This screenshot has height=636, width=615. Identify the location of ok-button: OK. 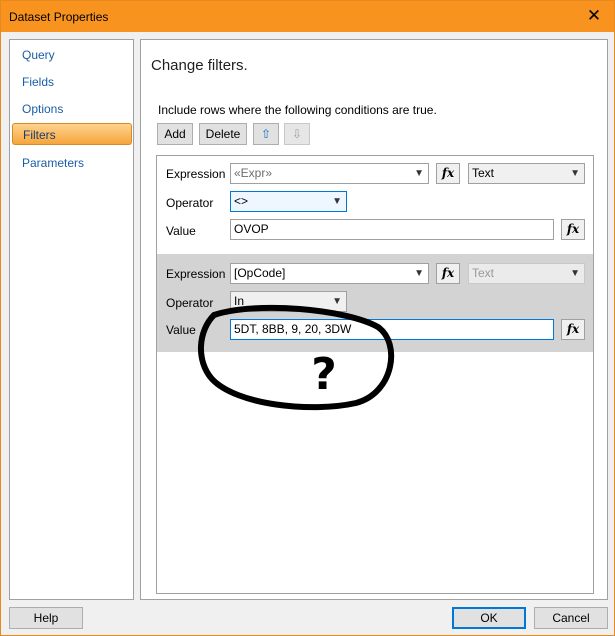
(489, 618).